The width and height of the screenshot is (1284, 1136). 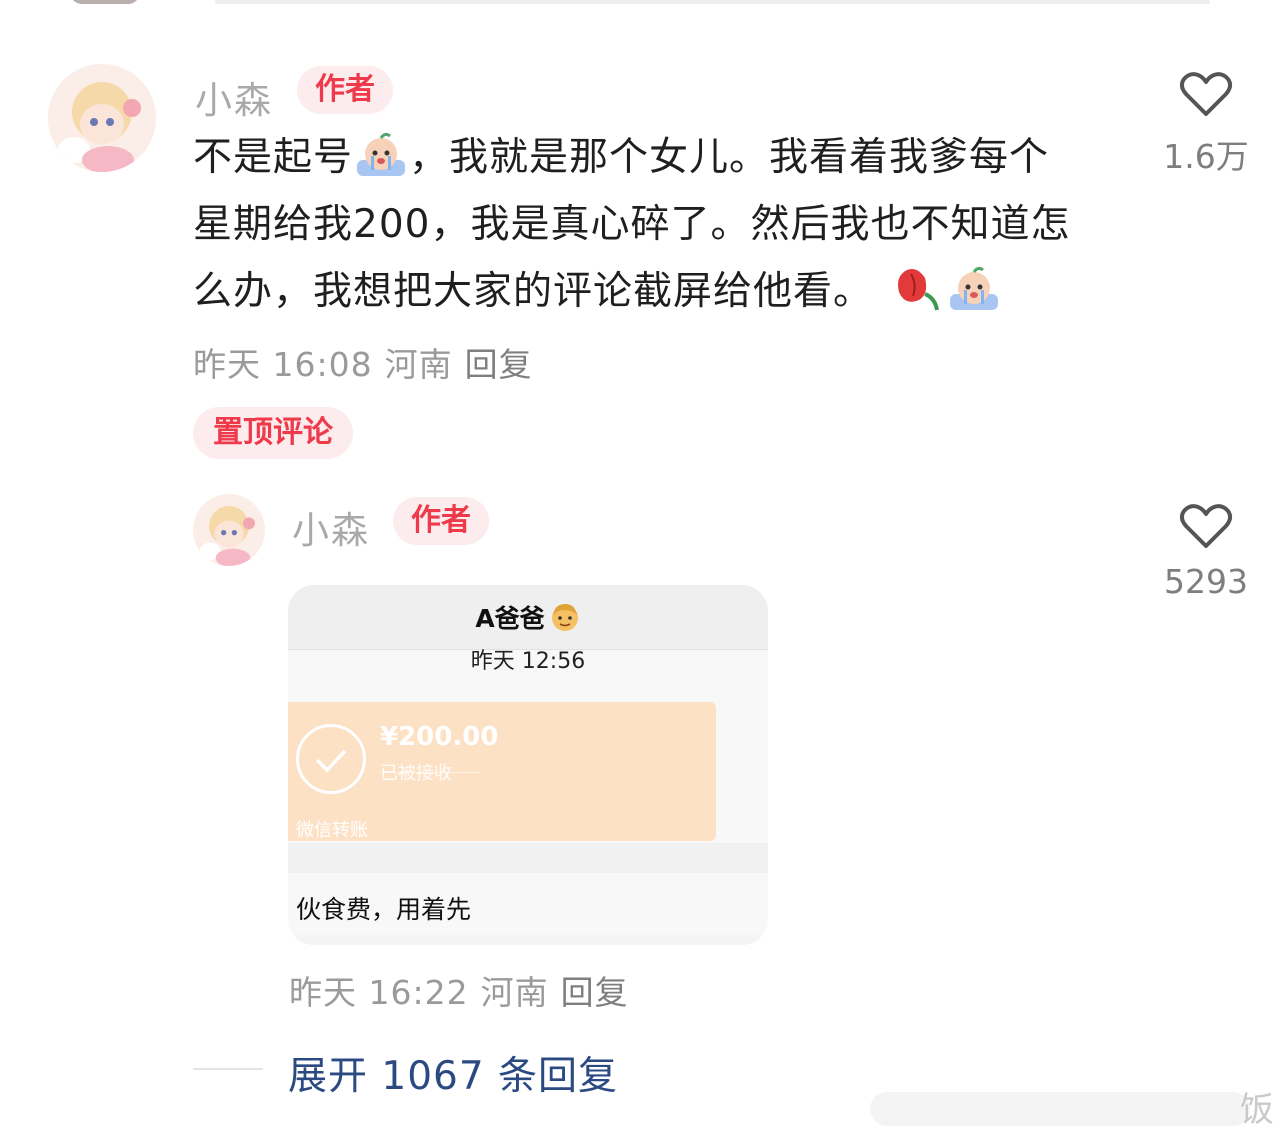 I want to click on avatar, so click(x=102, y=118).